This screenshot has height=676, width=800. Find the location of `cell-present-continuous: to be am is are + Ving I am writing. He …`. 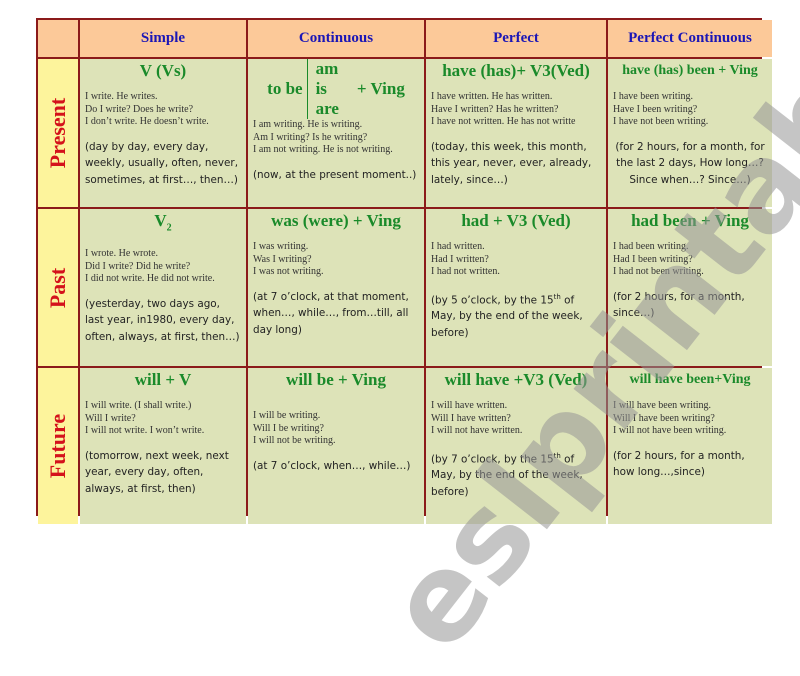

cell-present-continuous: to be am is are + Ving I am writing. He … is located at coordinates (336, 133).